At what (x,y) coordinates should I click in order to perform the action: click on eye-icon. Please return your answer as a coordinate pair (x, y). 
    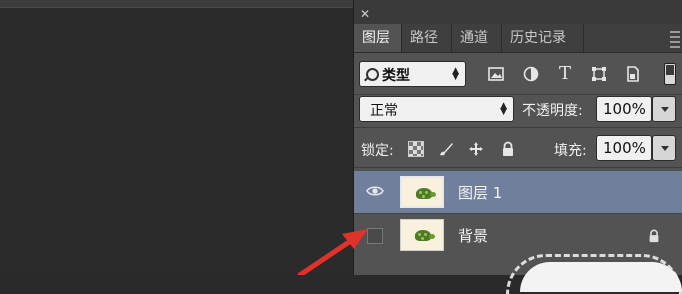
    Looking at the image, I should click on (375, 191).